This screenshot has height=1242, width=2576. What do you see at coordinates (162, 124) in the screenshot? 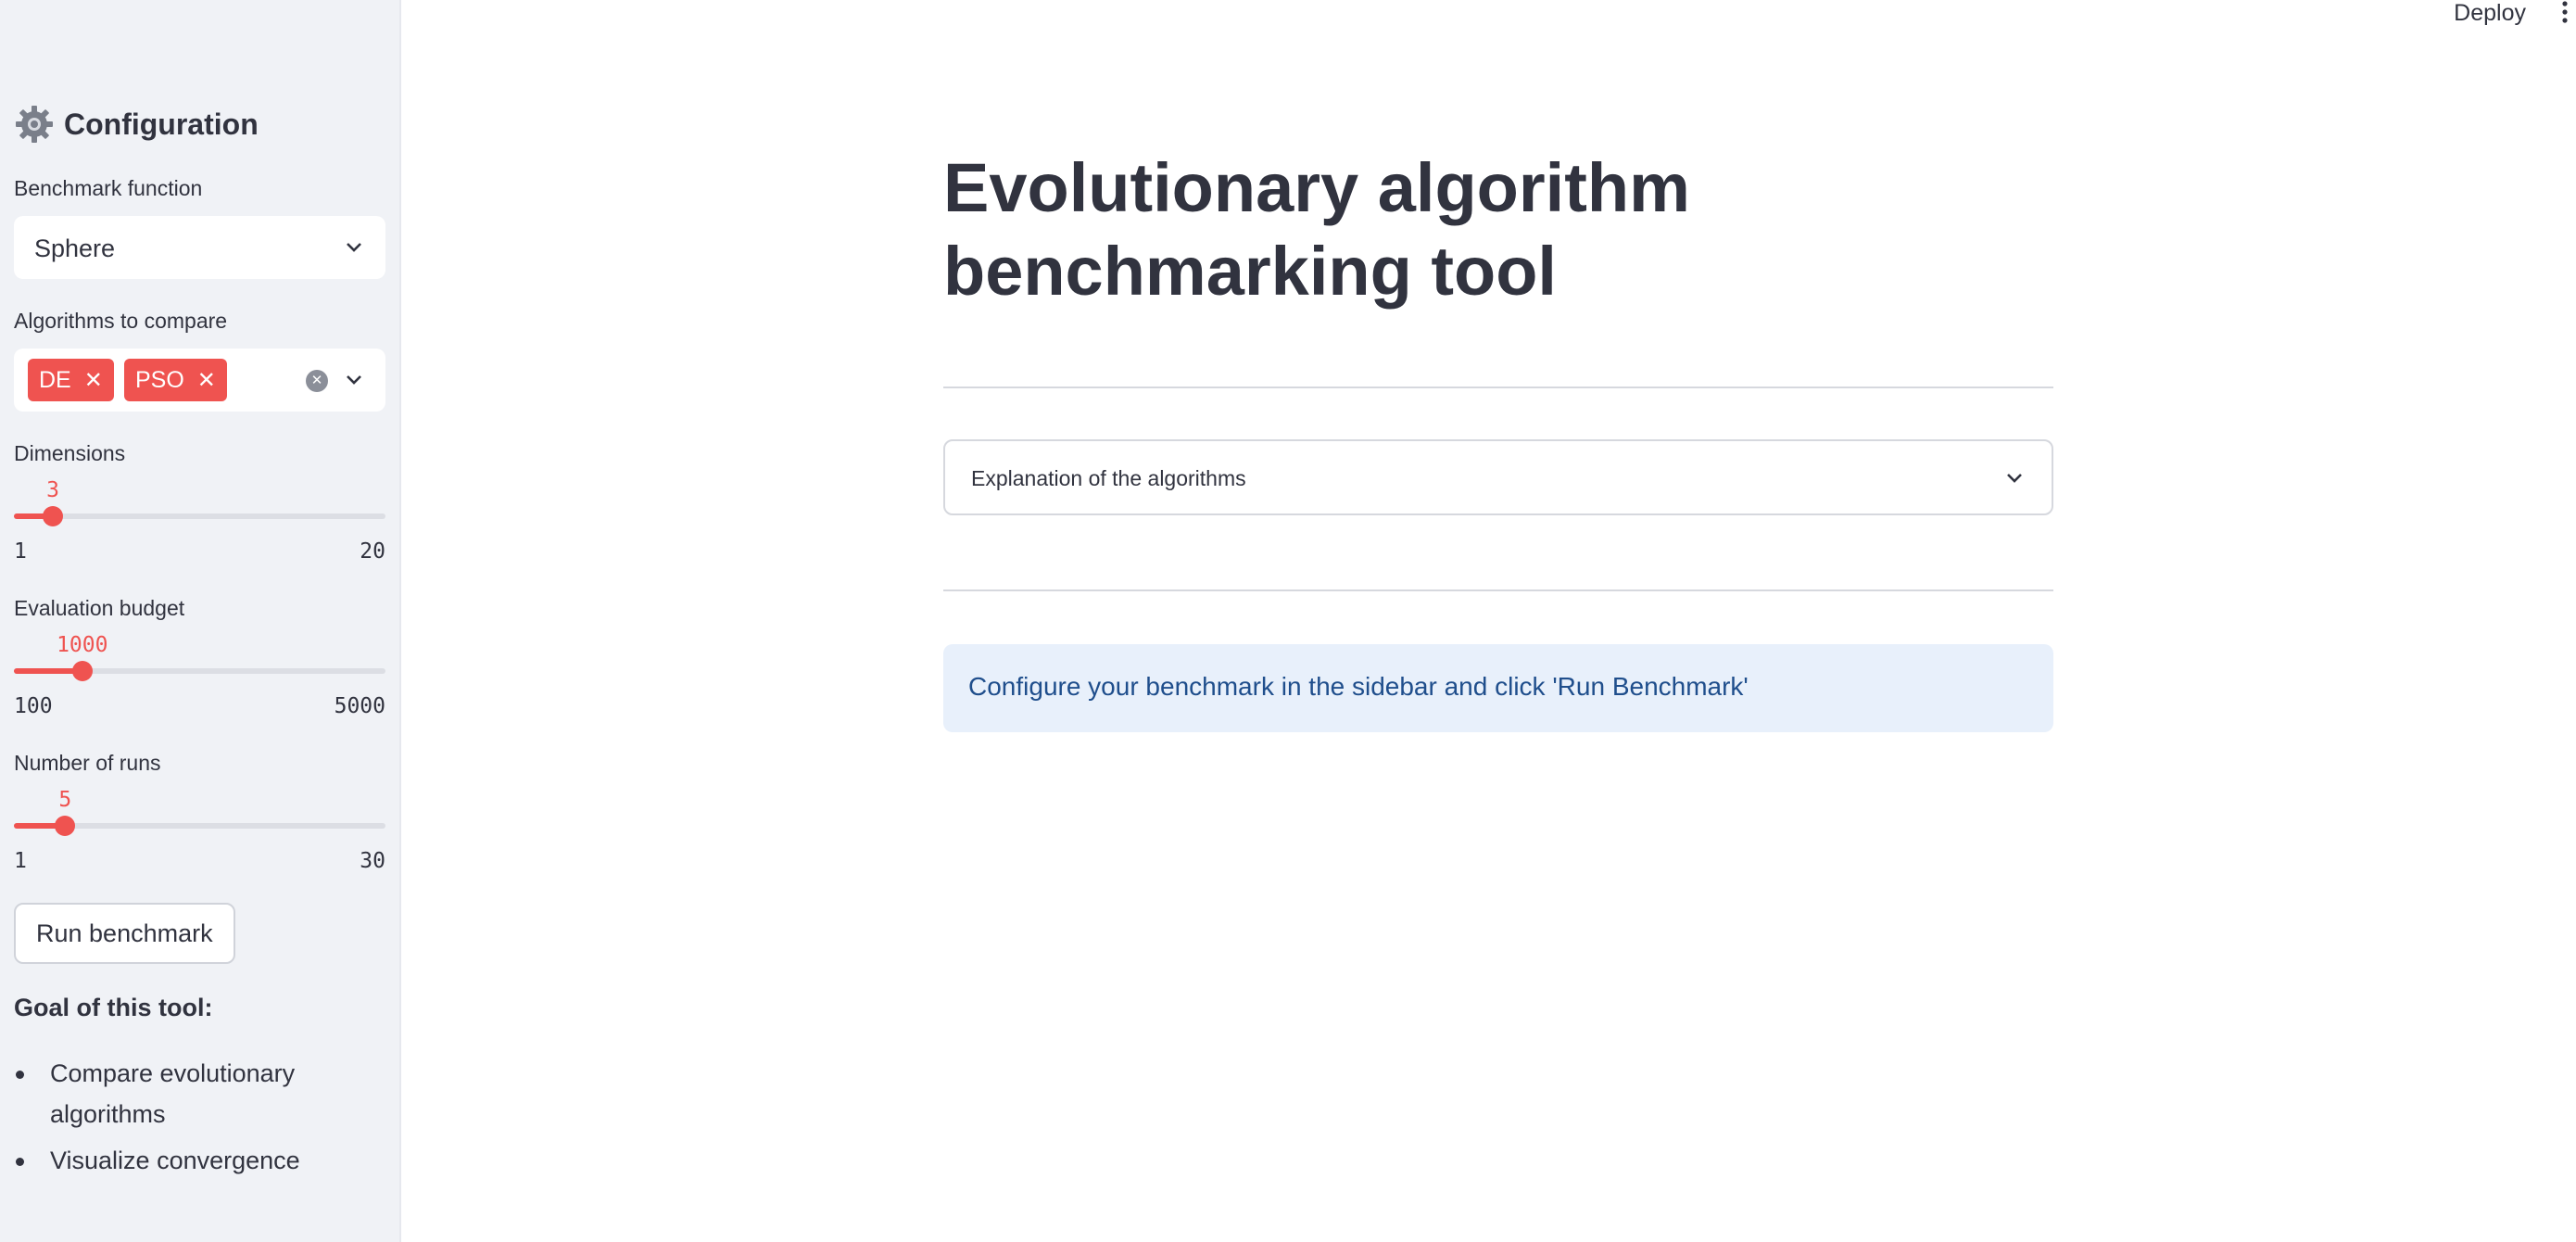
I see `sidebar-title-text: Configuration` at bounding box center [162, 124].